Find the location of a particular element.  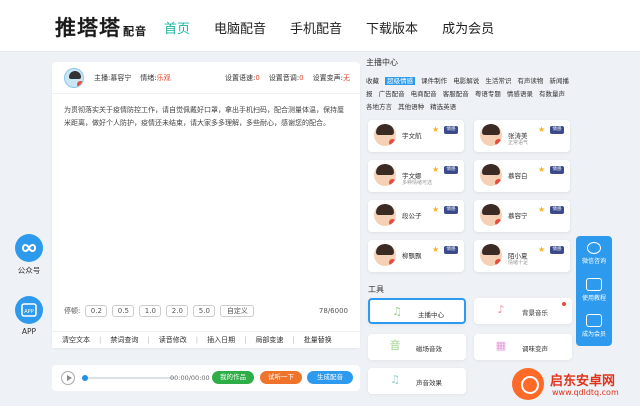

tag-item: 精选英语 is located at coordinates (443, 107).